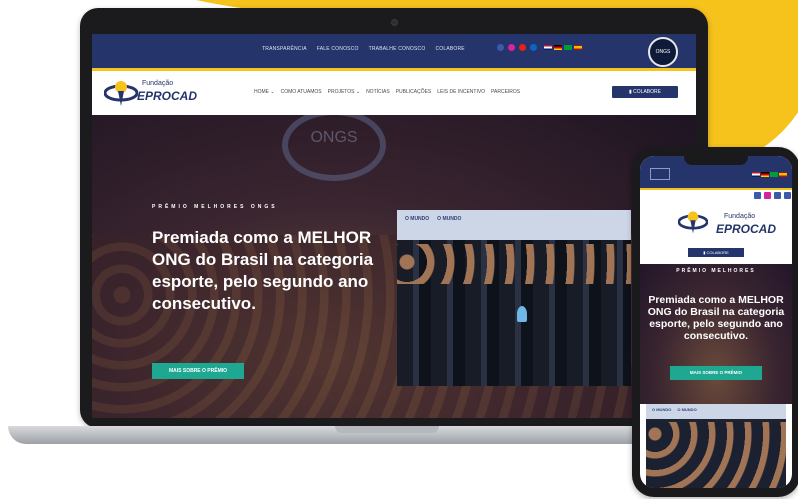 The image size is (798, 499). I want to click on phone-award-team-photo: O MUNDO O MUNDO, so click(716, 446).